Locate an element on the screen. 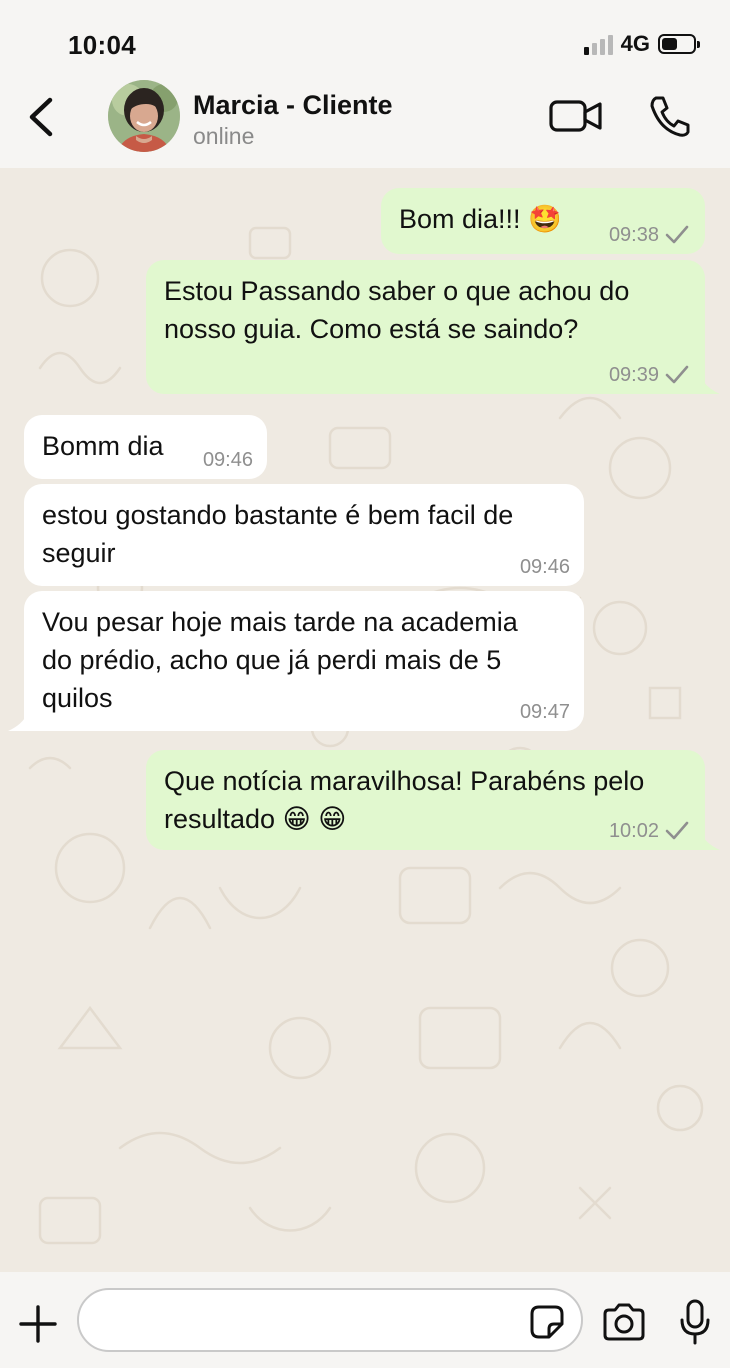 The height and width of the screenshot is (1368, 730). message-text-field is located at coordinates (311, 1321).